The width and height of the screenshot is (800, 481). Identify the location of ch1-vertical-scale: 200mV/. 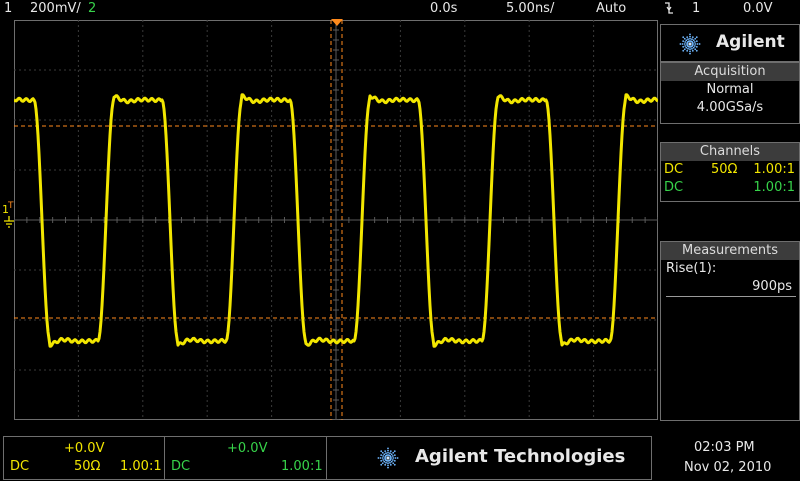
(55, 8).